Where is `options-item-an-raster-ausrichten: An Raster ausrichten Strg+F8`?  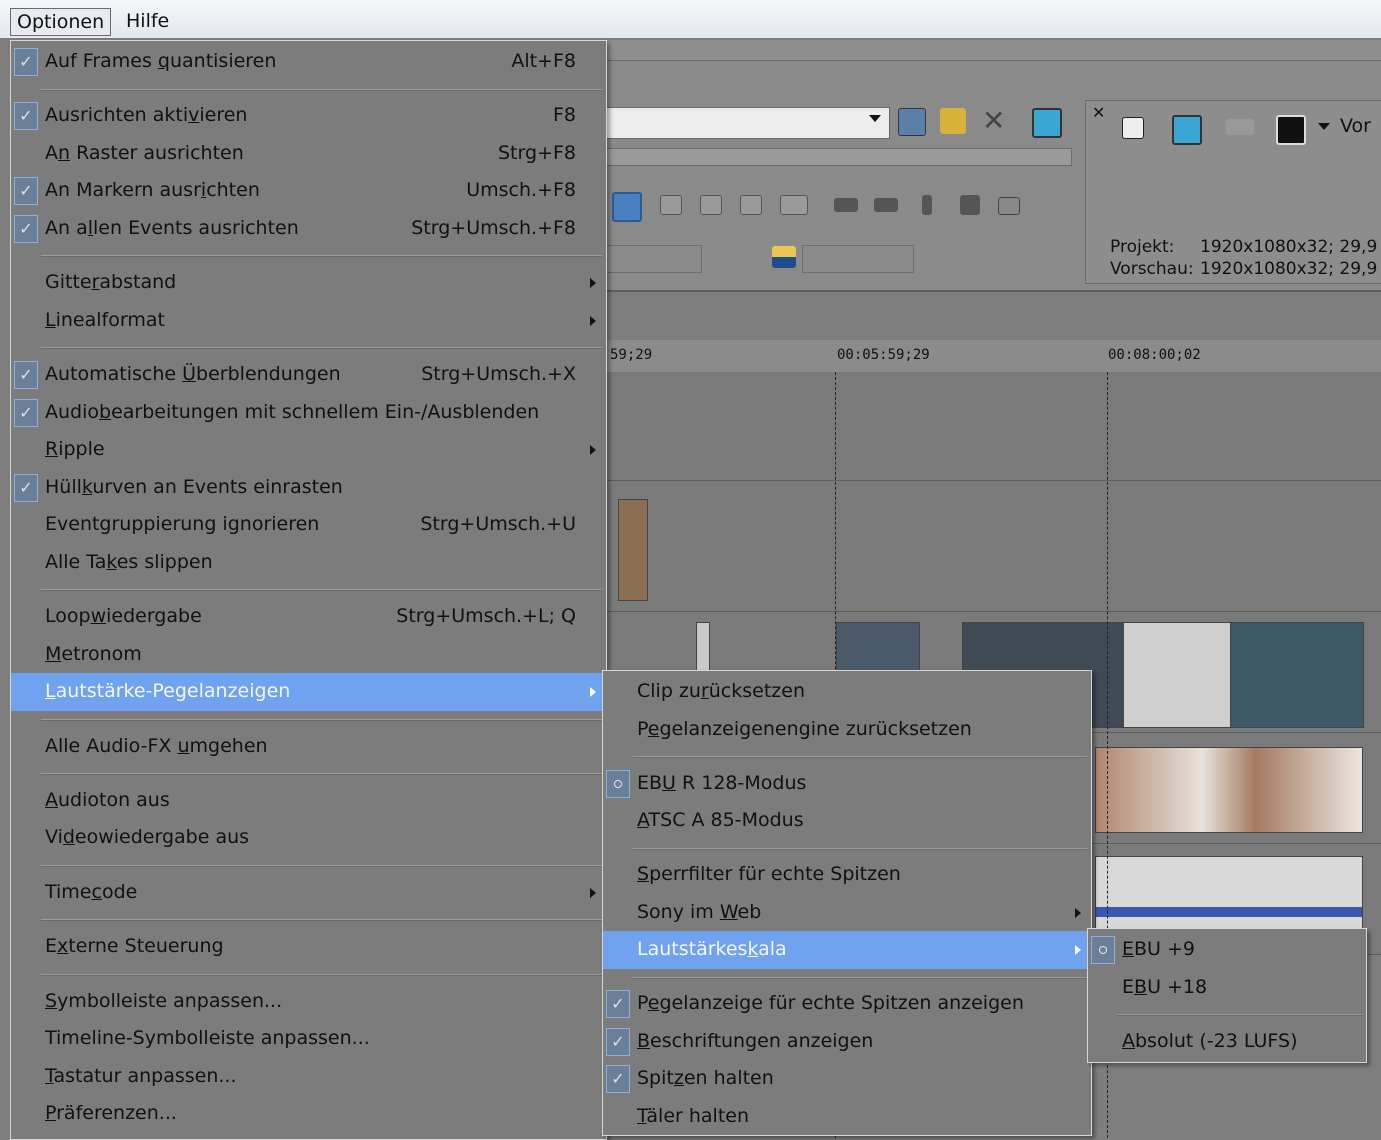
options-item-an-raster-ausrichten: An Raster ausrichten Strg+F8 is located at coordinates (308, 154).